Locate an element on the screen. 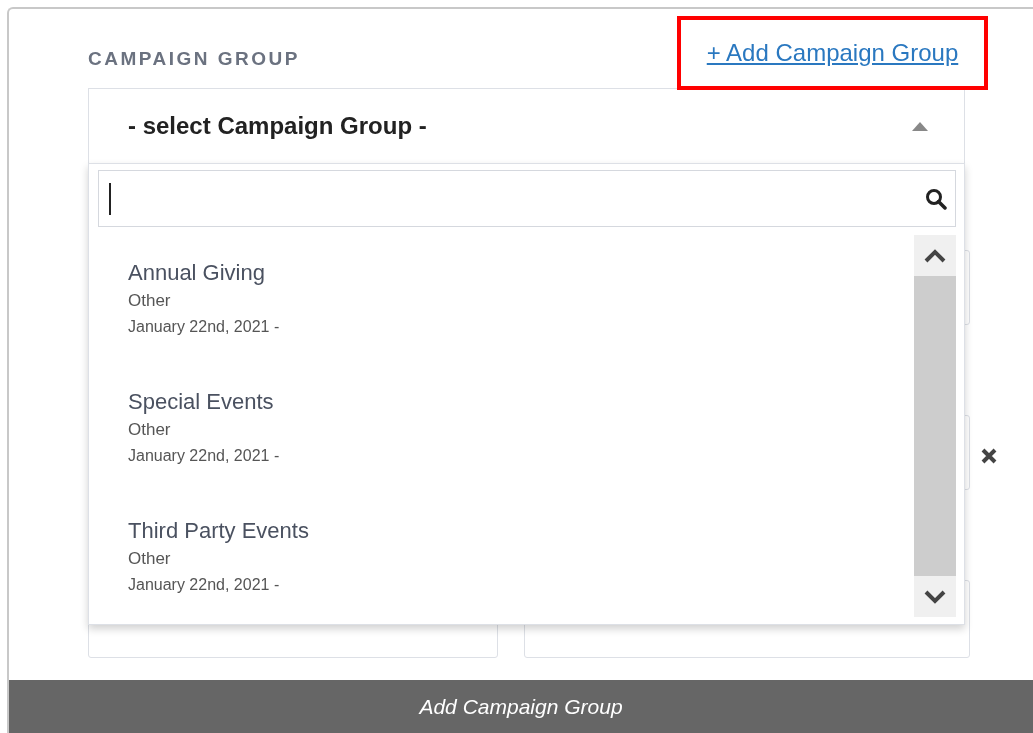  caption-text: Add Campaign Group is located at coordinates (521, 706).